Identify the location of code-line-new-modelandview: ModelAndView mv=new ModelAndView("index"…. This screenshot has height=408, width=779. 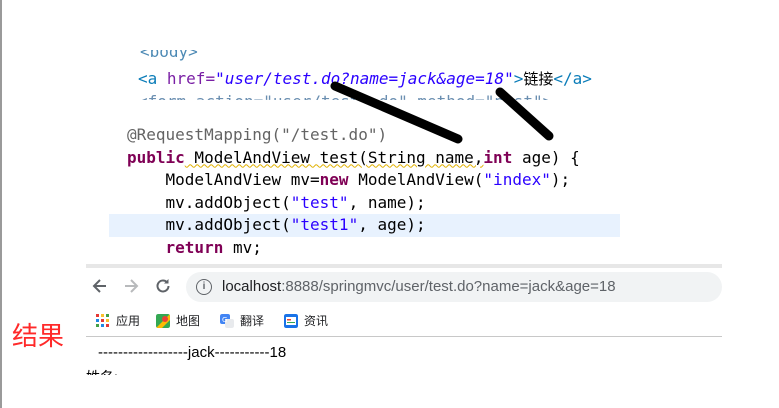
(349, 179).